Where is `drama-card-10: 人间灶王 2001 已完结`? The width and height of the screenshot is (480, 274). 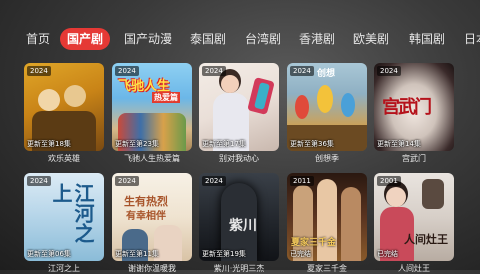 drama-card-10: 人间灶王 2001 已完结 is located at coordinates (414, 217).